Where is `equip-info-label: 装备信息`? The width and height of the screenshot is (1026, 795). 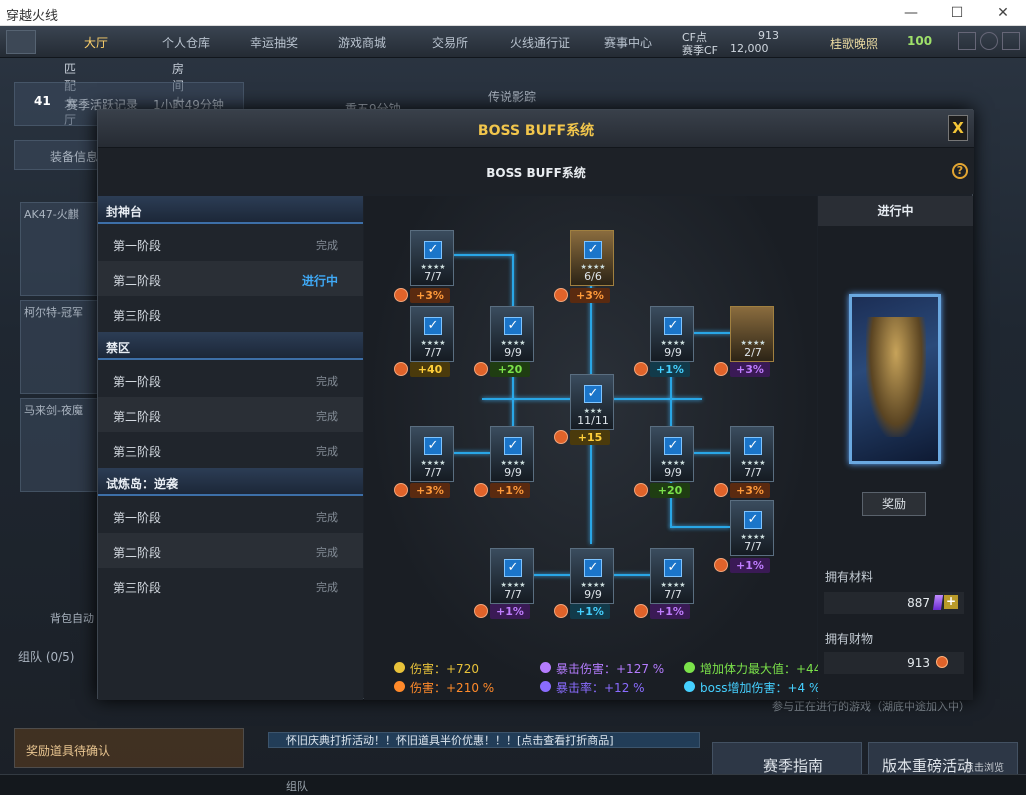 equip-info-label: 装备信息 is located at coordinates (74, 157).